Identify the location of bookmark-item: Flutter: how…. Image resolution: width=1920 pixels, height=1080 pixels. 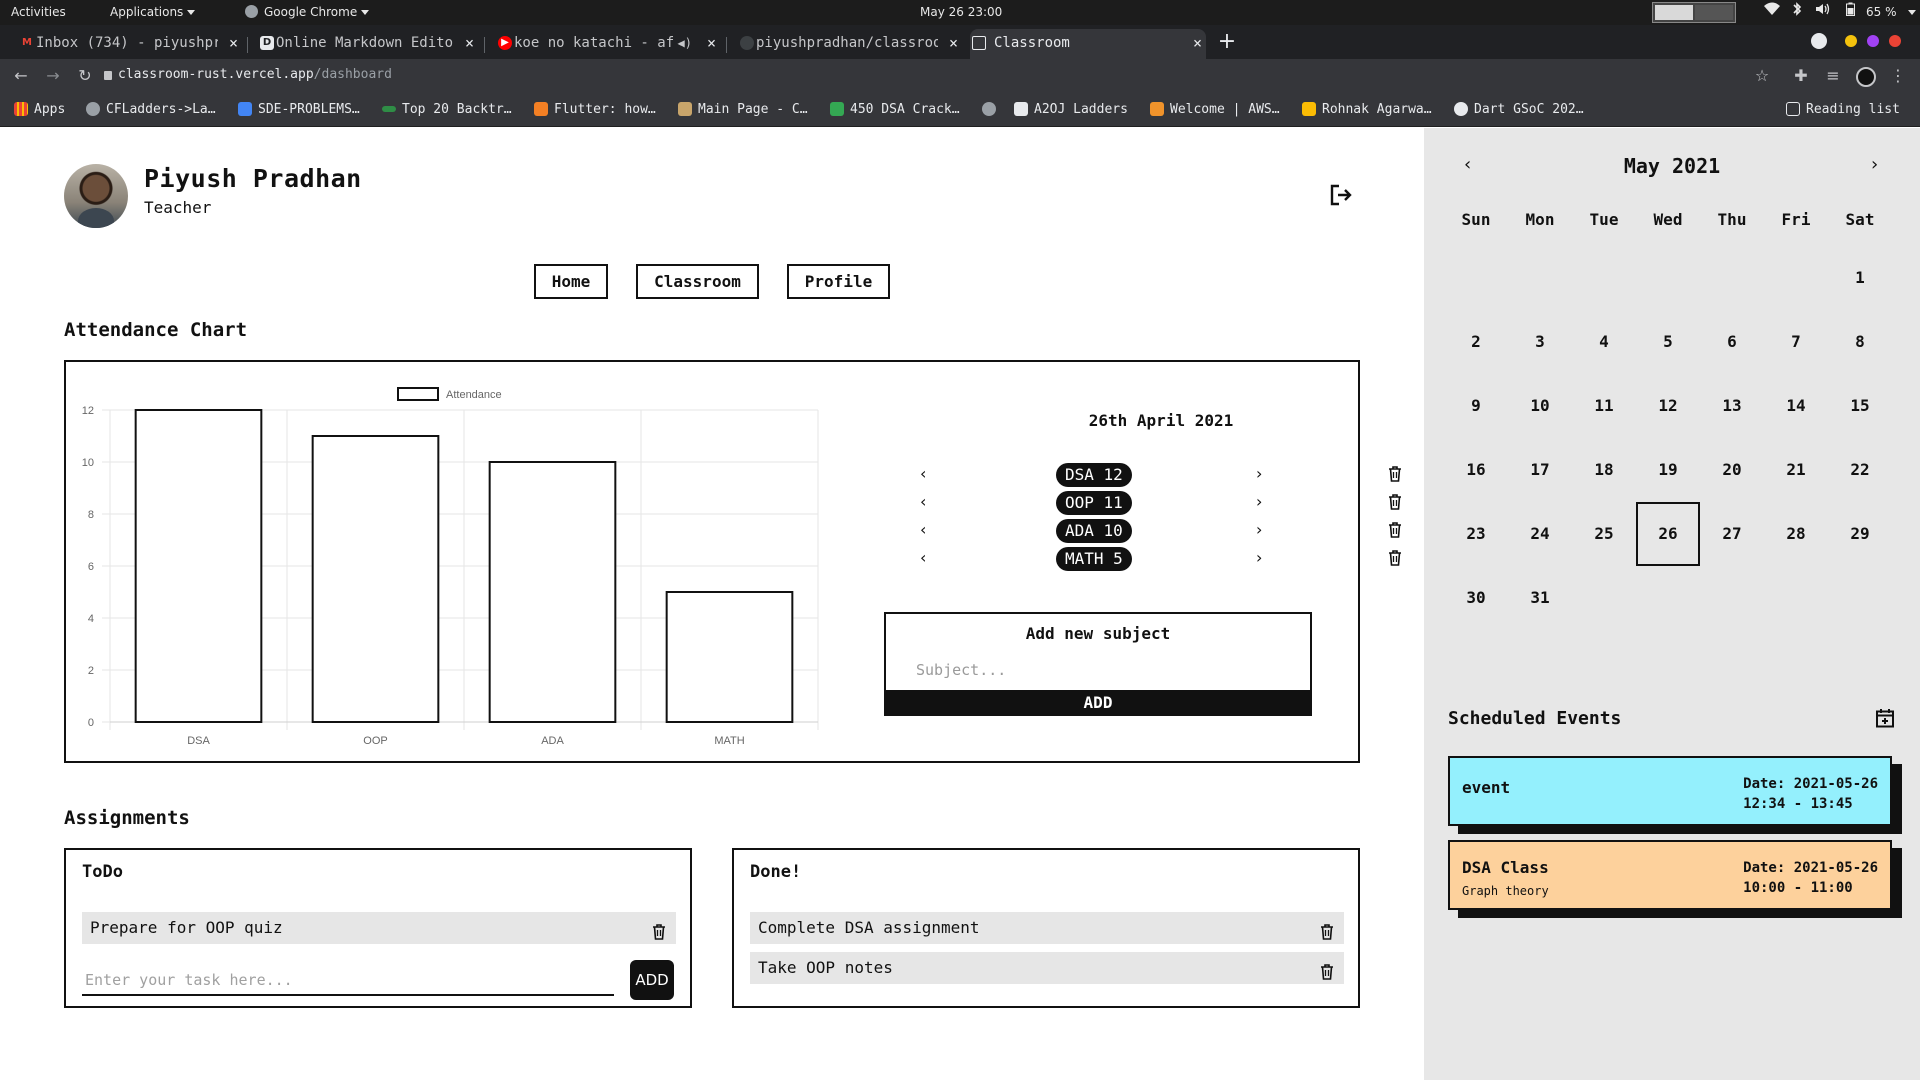
(599, 109).